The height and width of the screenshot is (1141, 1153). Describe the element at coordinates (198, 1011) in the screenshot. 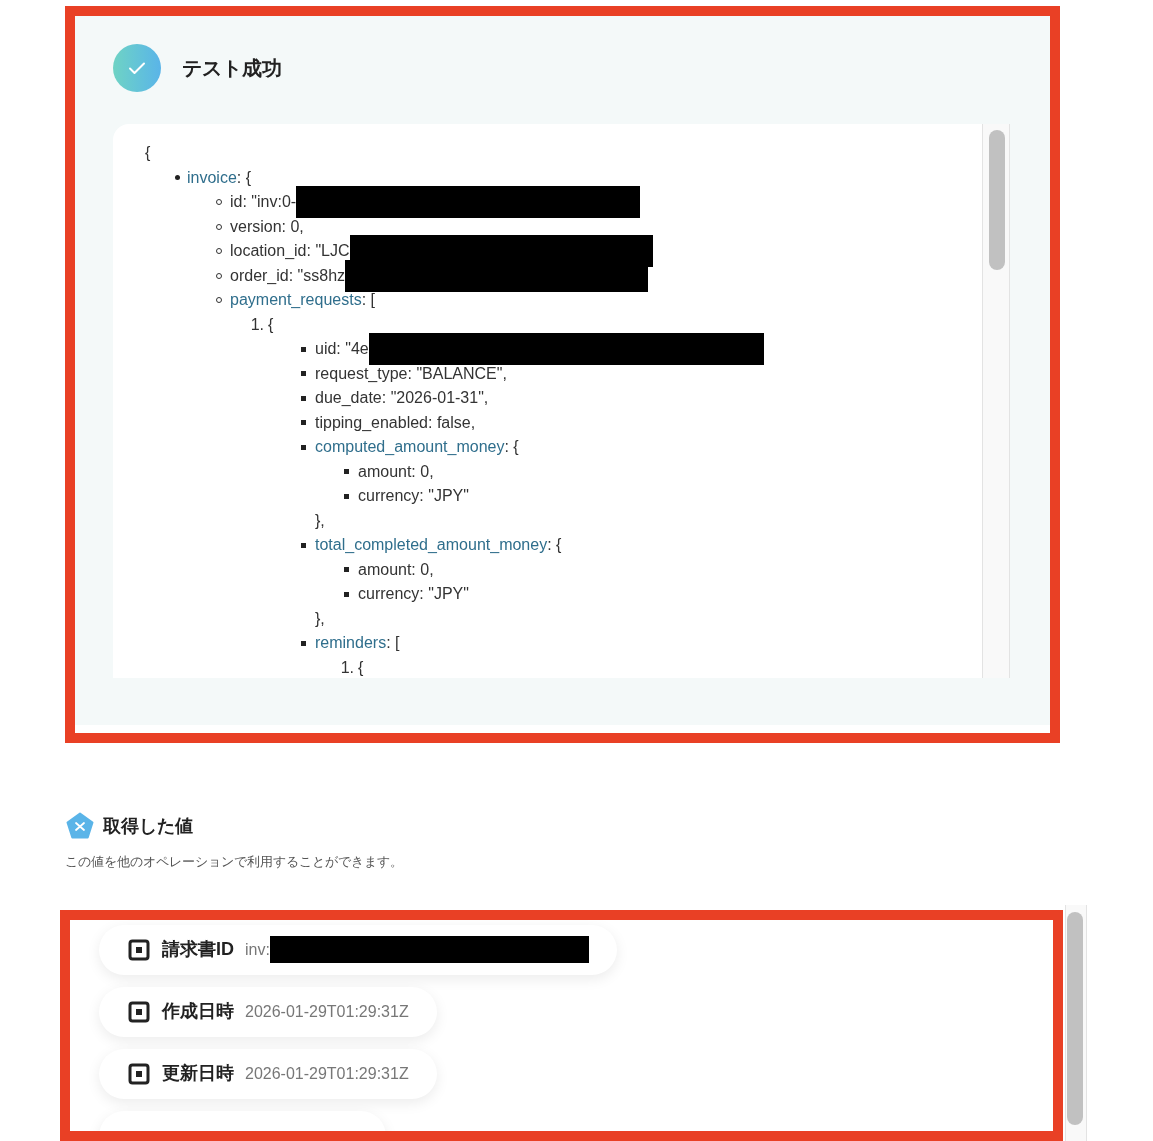

I see `value-label: 作成日時` at that location.